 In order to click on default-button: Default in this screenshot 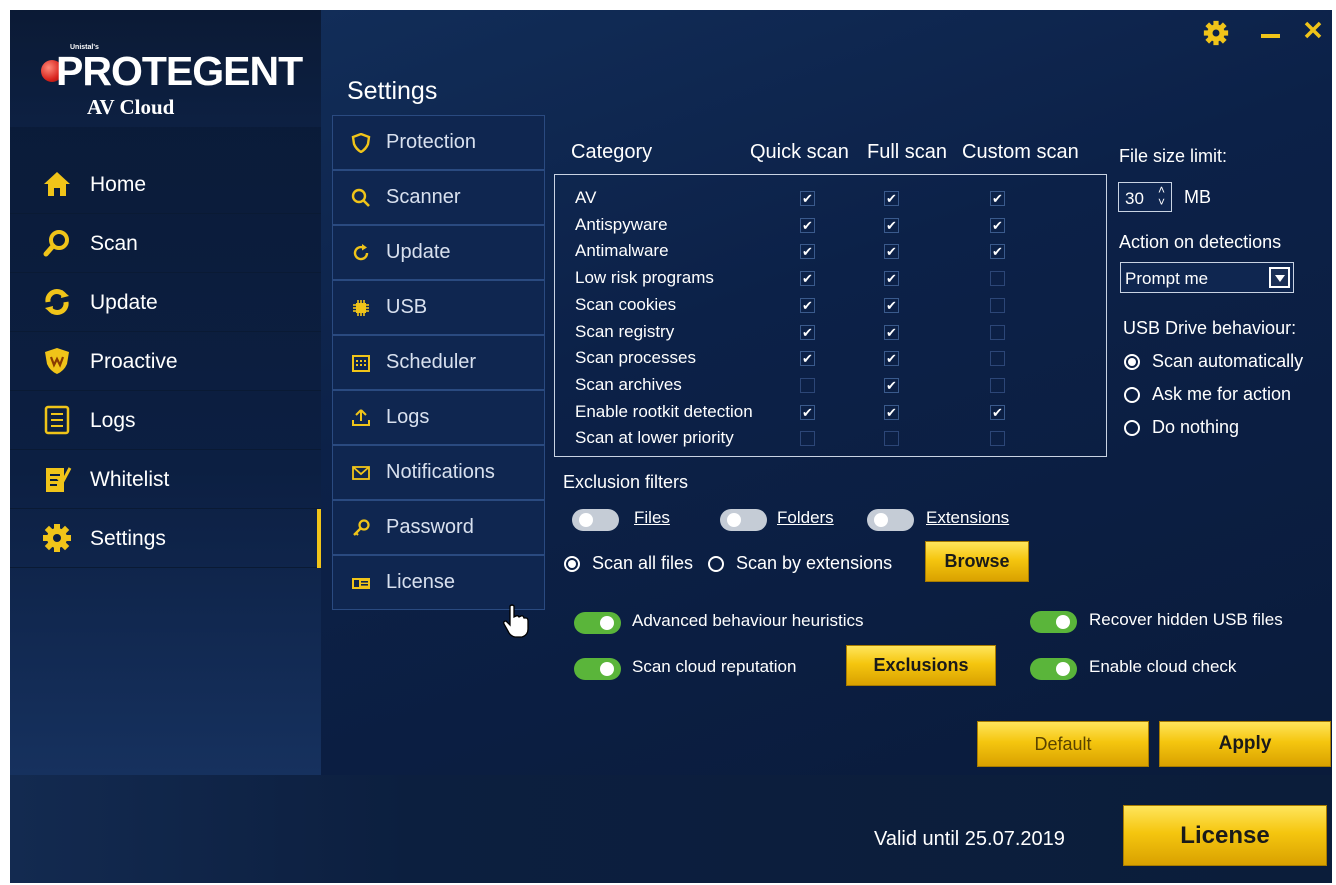, I will do `click(1063, 744)`.